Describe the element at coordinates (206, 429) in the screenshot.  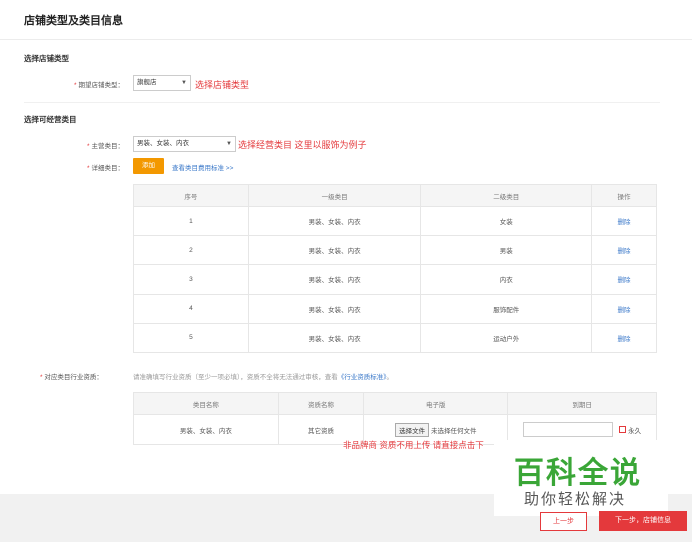
I see `category-name-cell: 男装、女装、内衣` at that location.